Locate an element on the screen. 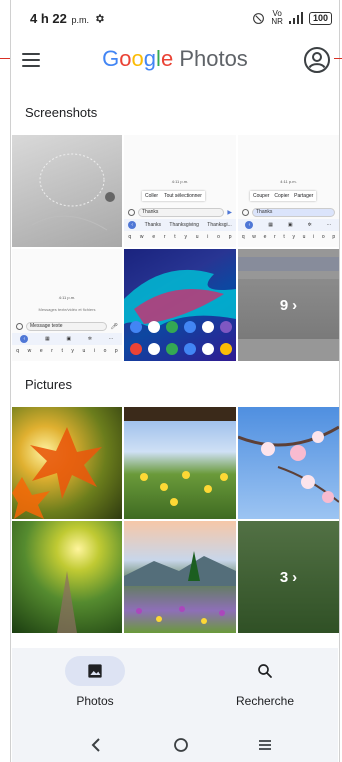  home-icon is located at coordinates (181, 745).